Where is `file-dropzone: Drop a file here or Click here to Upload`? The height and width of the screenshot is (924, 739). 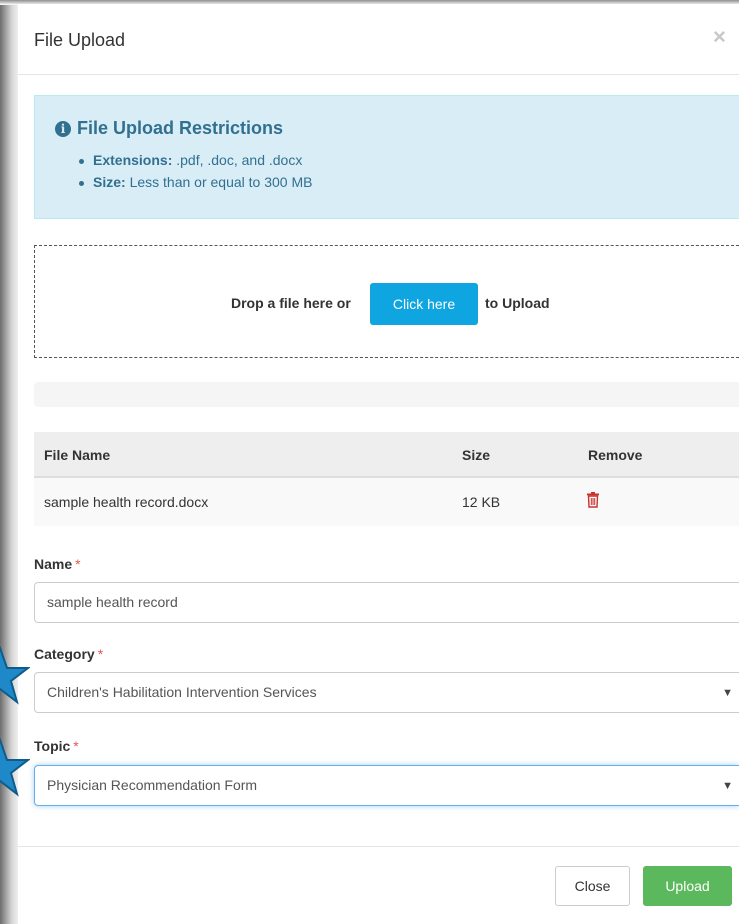 file-dropzone: Drop a file here or Click here to Upload is located at coordinates (386, 301).